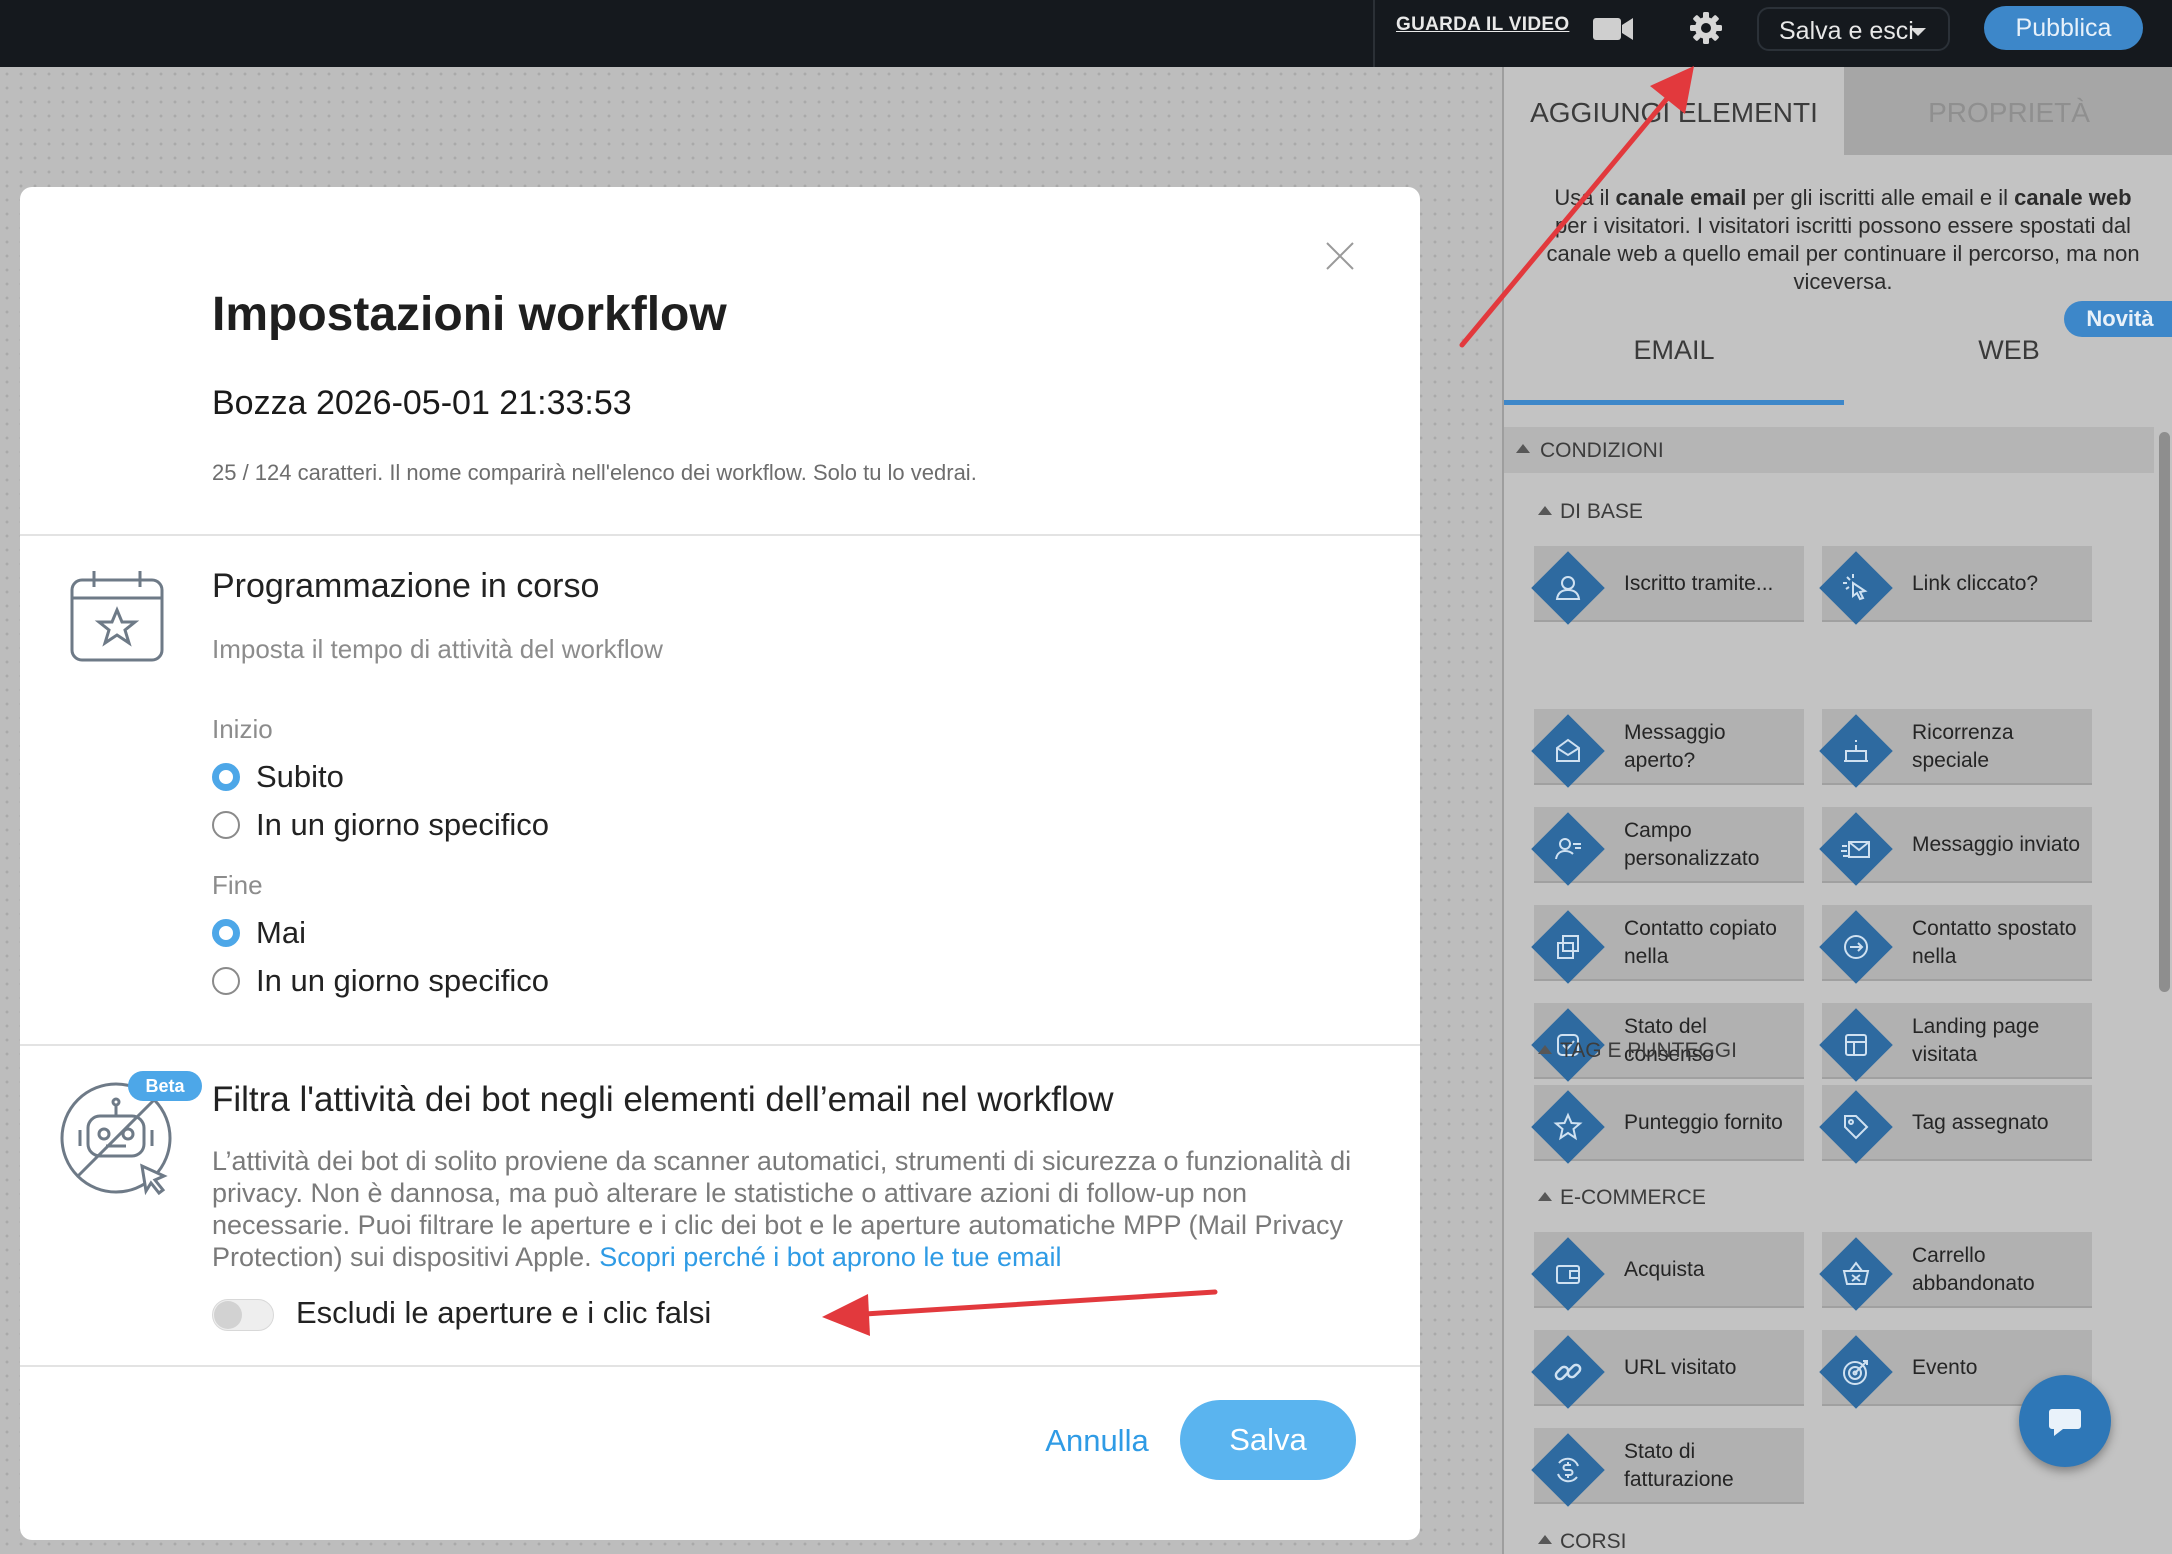 The image size is (2172, 1554). What do you see at coordinates (226, 981) in the screenshot?
I see `end-specific-day-radio` at bounding box center [226, 981].